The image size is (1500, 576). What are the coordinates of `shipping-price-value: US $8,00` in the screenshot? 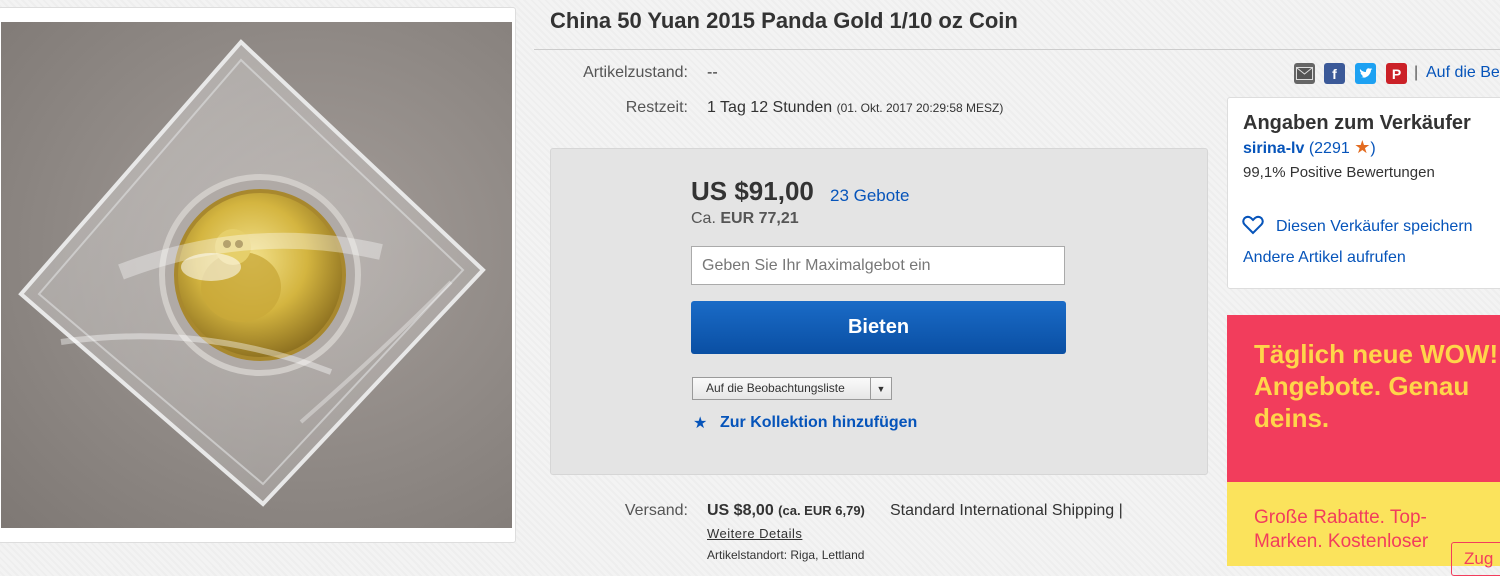 It's located at (740, 510).